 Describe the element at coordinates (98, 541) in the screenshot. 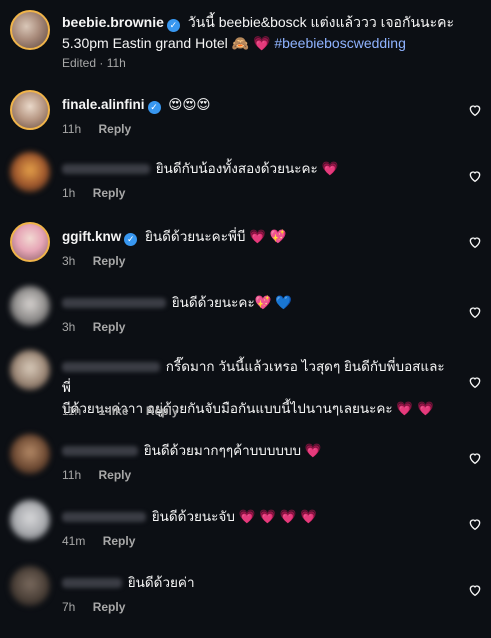

I see `comment-meta: 41m Reply` at that location.